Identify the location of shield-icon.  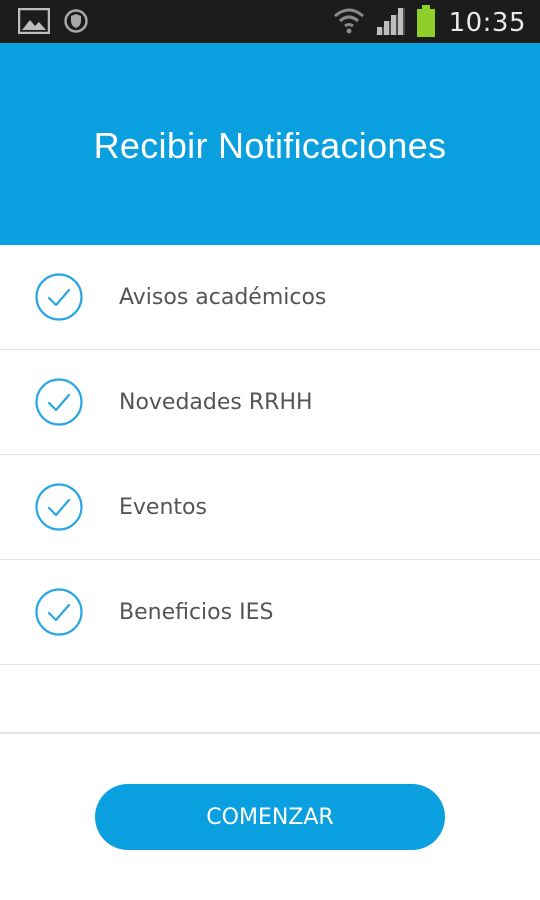
(76, 23).